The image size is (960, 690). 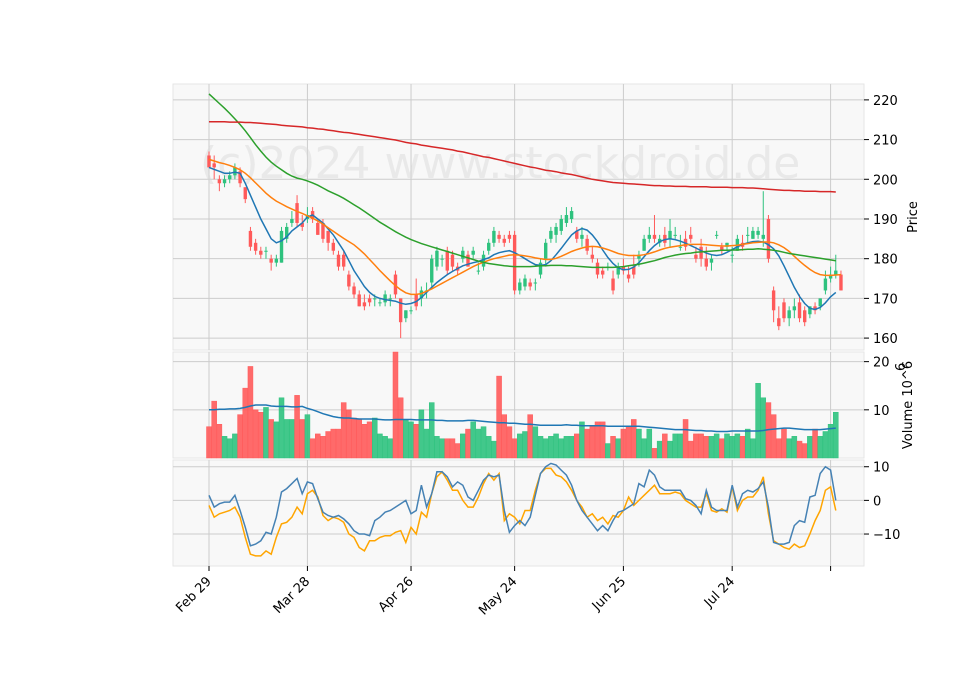 What do you see at coordinates (908, 405) in the screenshot?
I see `volume-axis-label: Volume 10^6` at bounding box center [908, 405].